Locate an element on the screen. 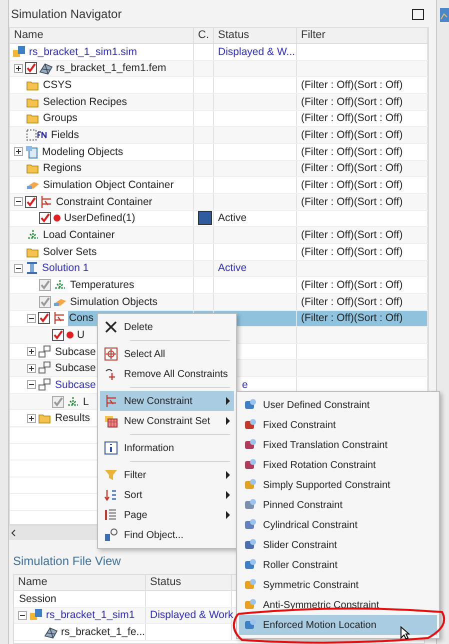 The image size is (449, 644). tree-item-label: CSYS is located at coordinates (57, 85).